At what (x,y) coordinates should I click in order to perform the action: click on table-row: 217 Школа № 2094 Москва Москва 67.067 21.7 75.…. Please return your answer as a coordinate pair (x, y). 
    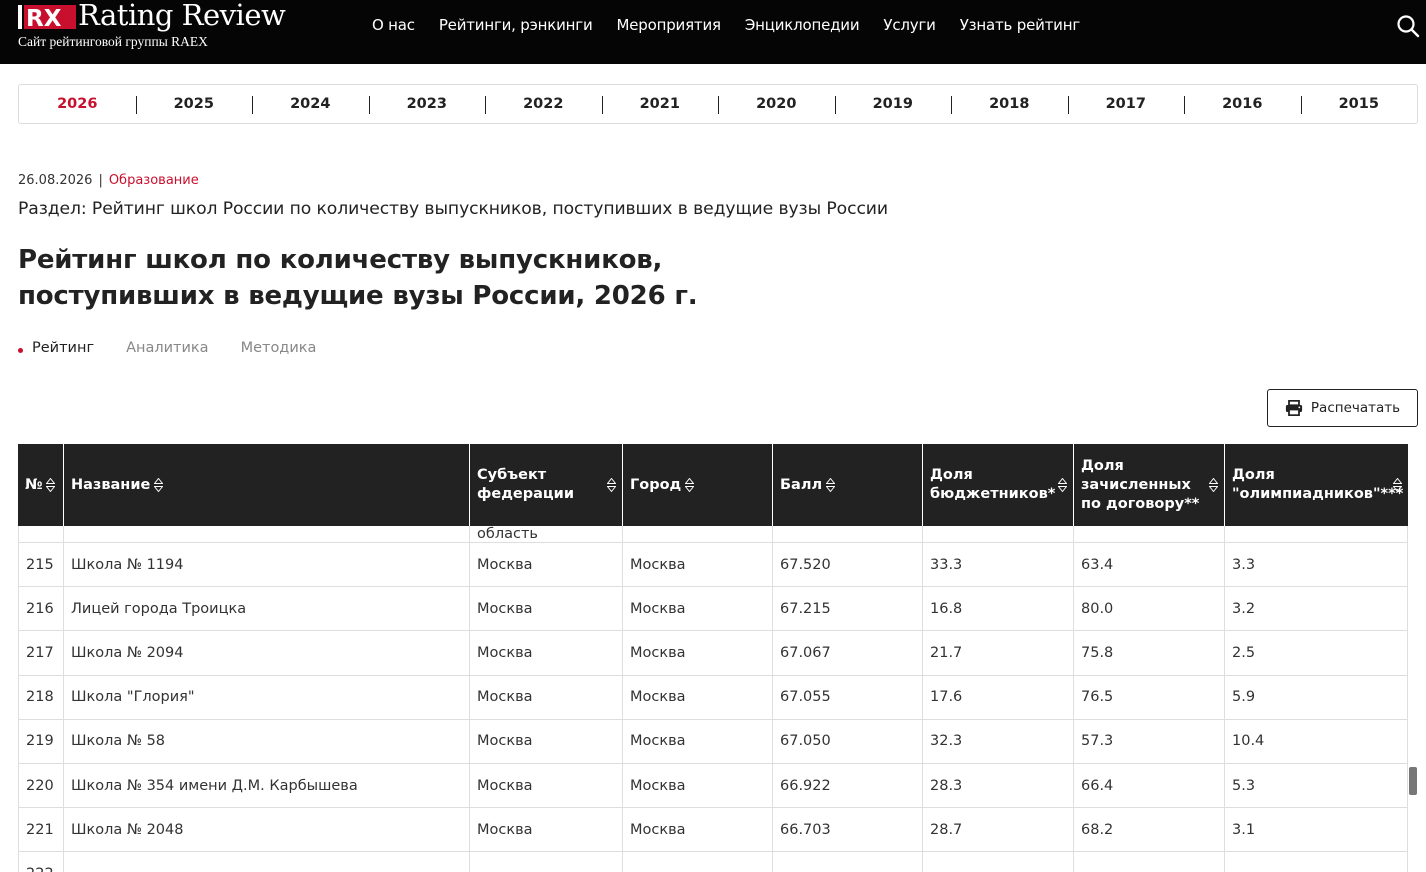
    Looking at the image, I should click on (713, 653).